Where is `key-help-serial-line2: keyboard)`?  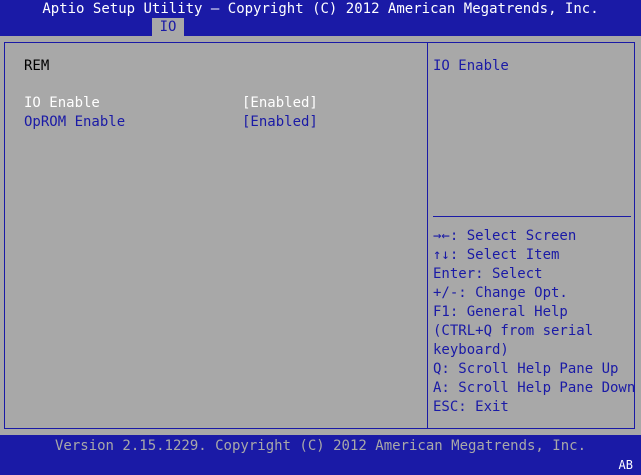
key-help-serial-line2: keyboard) is located at coordinates (471, 350).